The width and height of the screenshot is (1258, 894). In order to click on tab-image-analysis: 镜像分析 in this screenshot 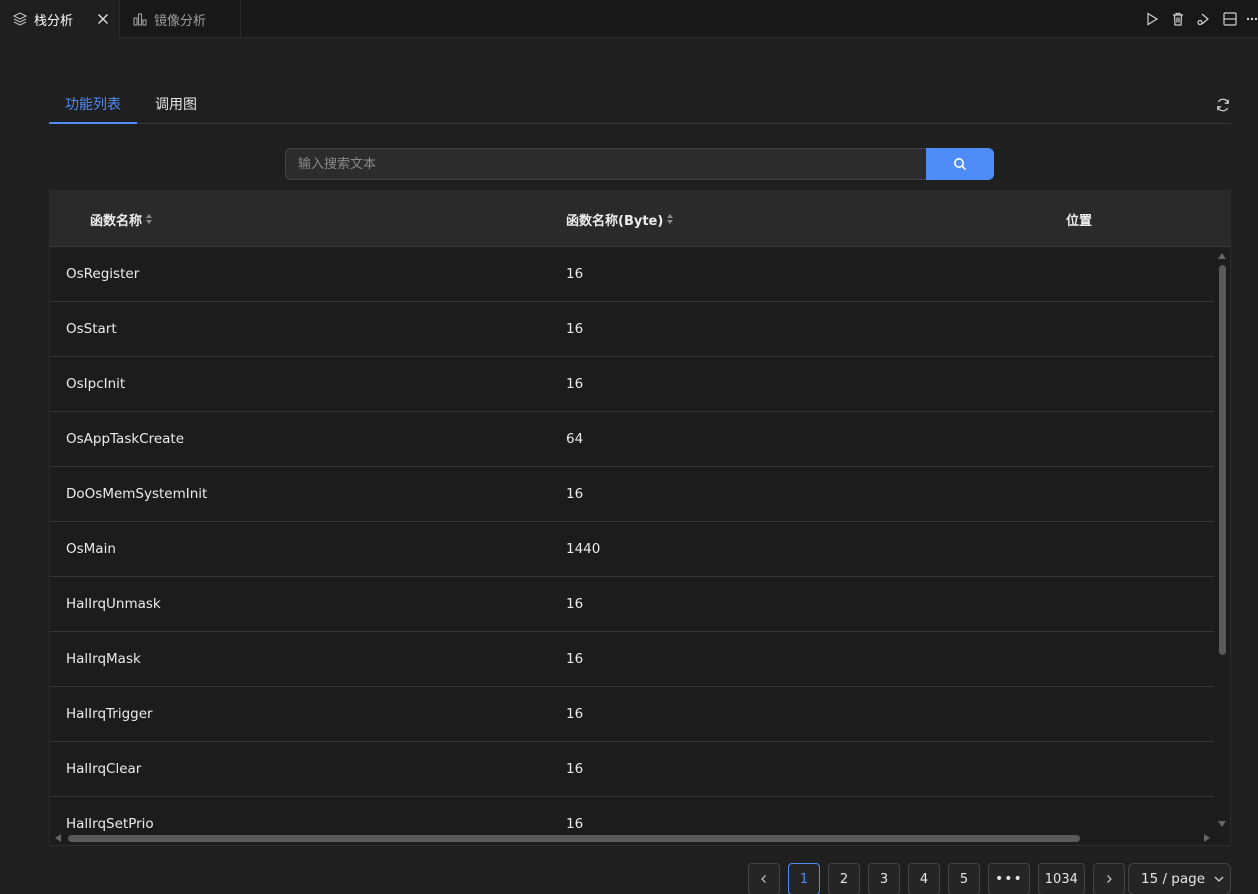, I will do `click(180, 19)`.